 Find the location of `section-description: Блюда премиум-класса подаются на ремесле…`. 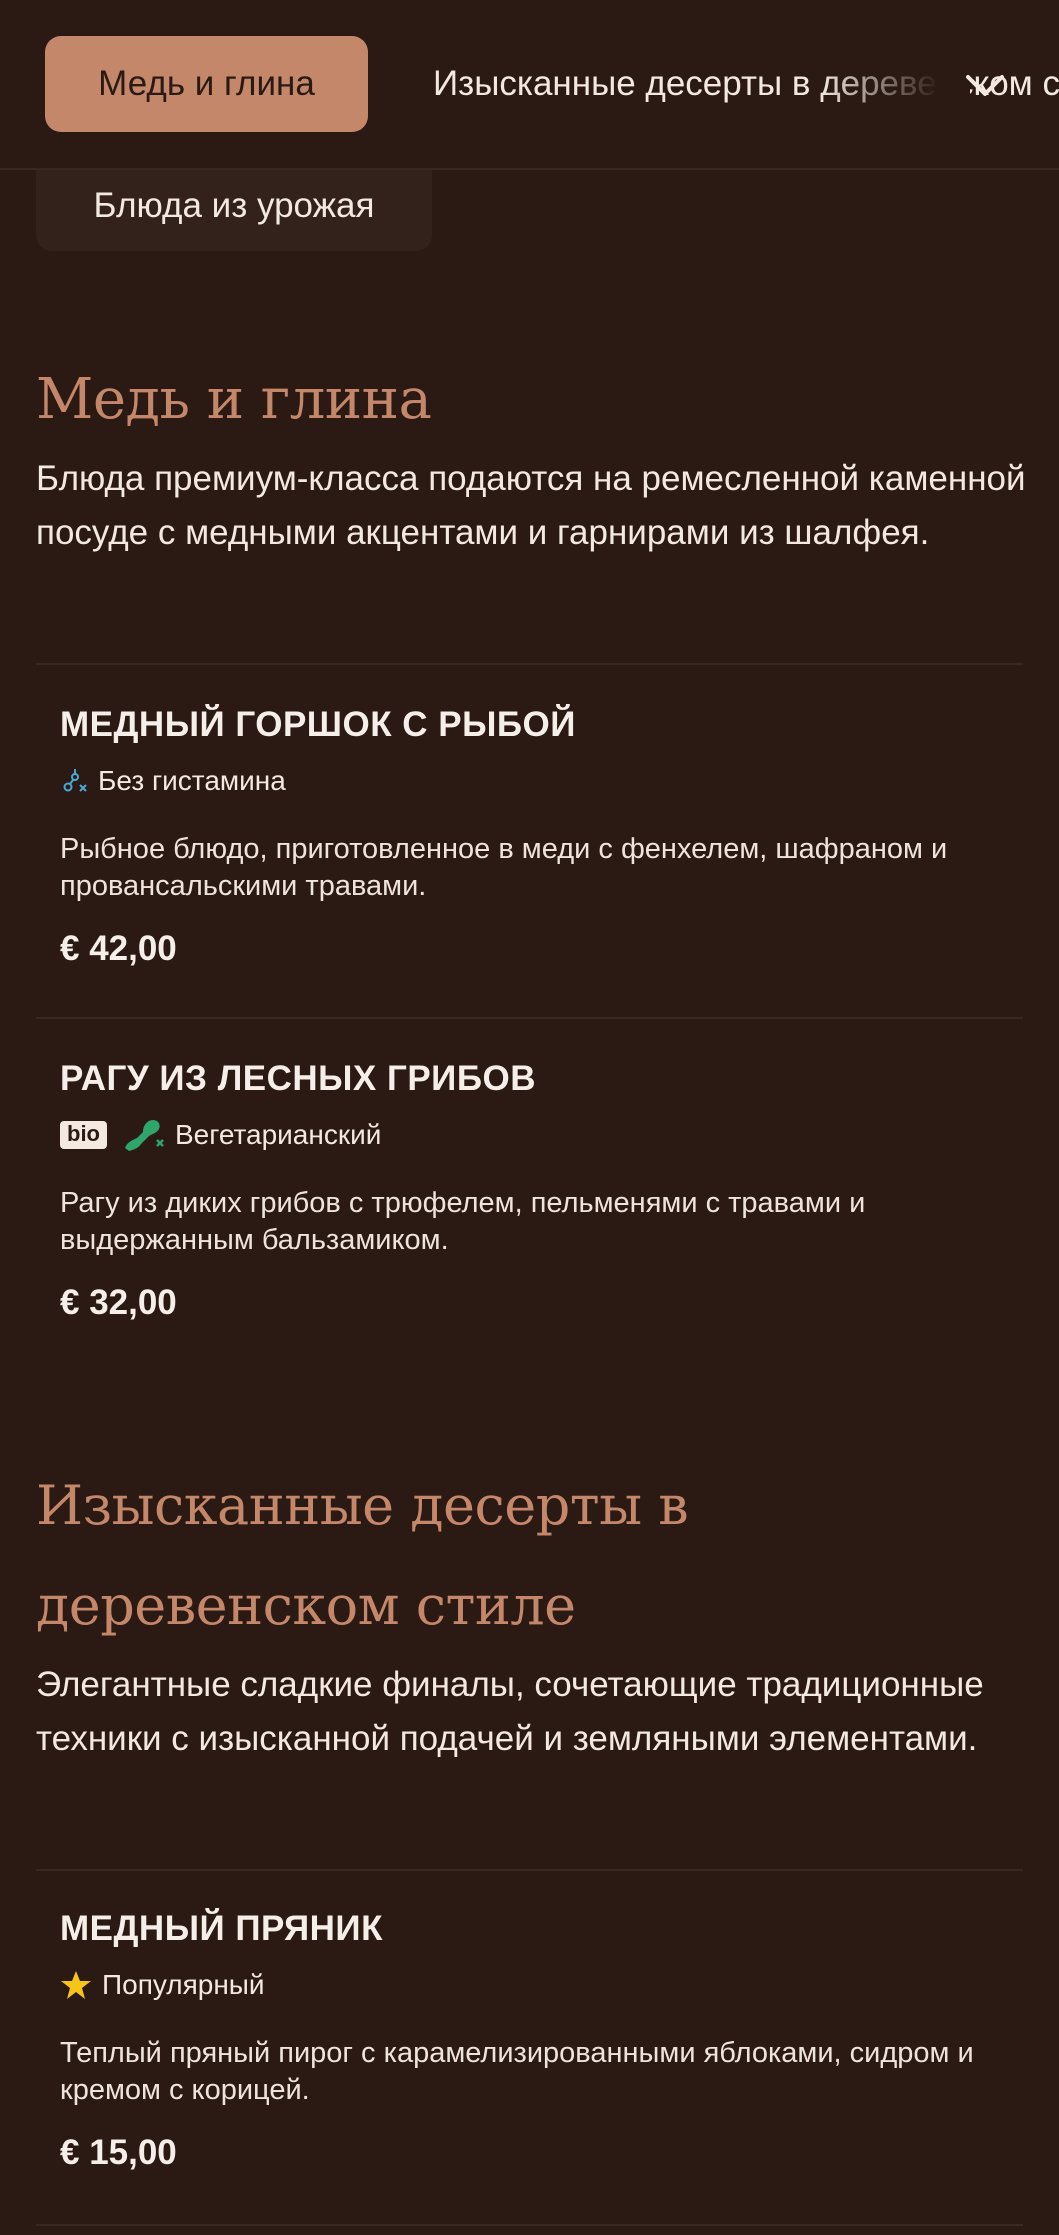

section-description: Блюда премиум-класса подаются на ремесле… is located at coordinates (531, 505).